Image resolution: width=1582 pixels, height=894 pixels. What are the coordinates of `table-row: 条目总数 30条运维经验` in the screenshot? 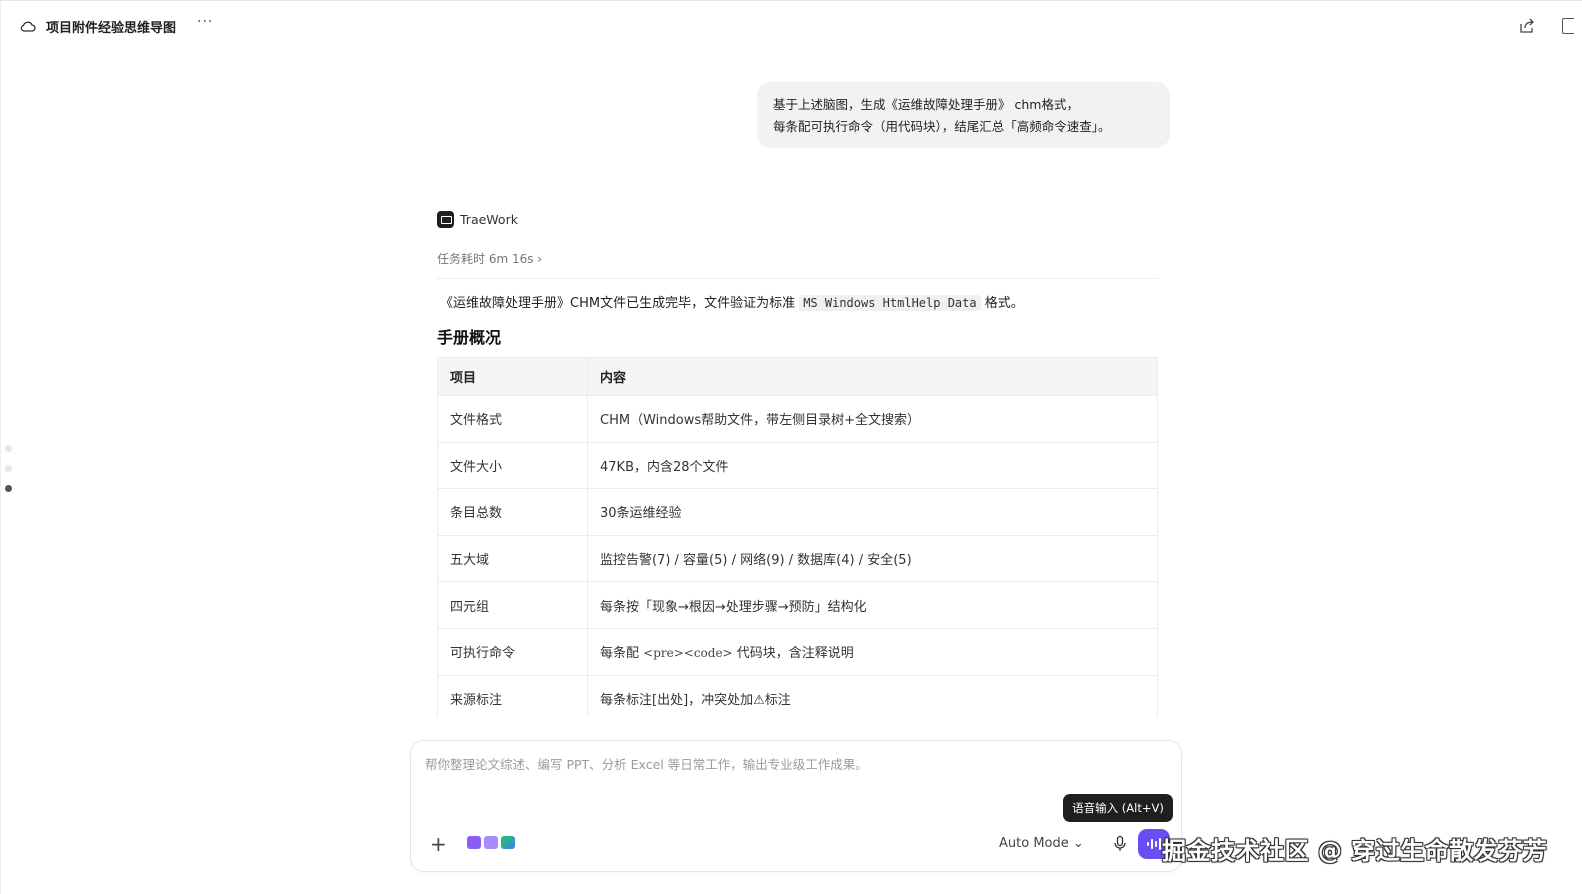 It's located at (797, 512).